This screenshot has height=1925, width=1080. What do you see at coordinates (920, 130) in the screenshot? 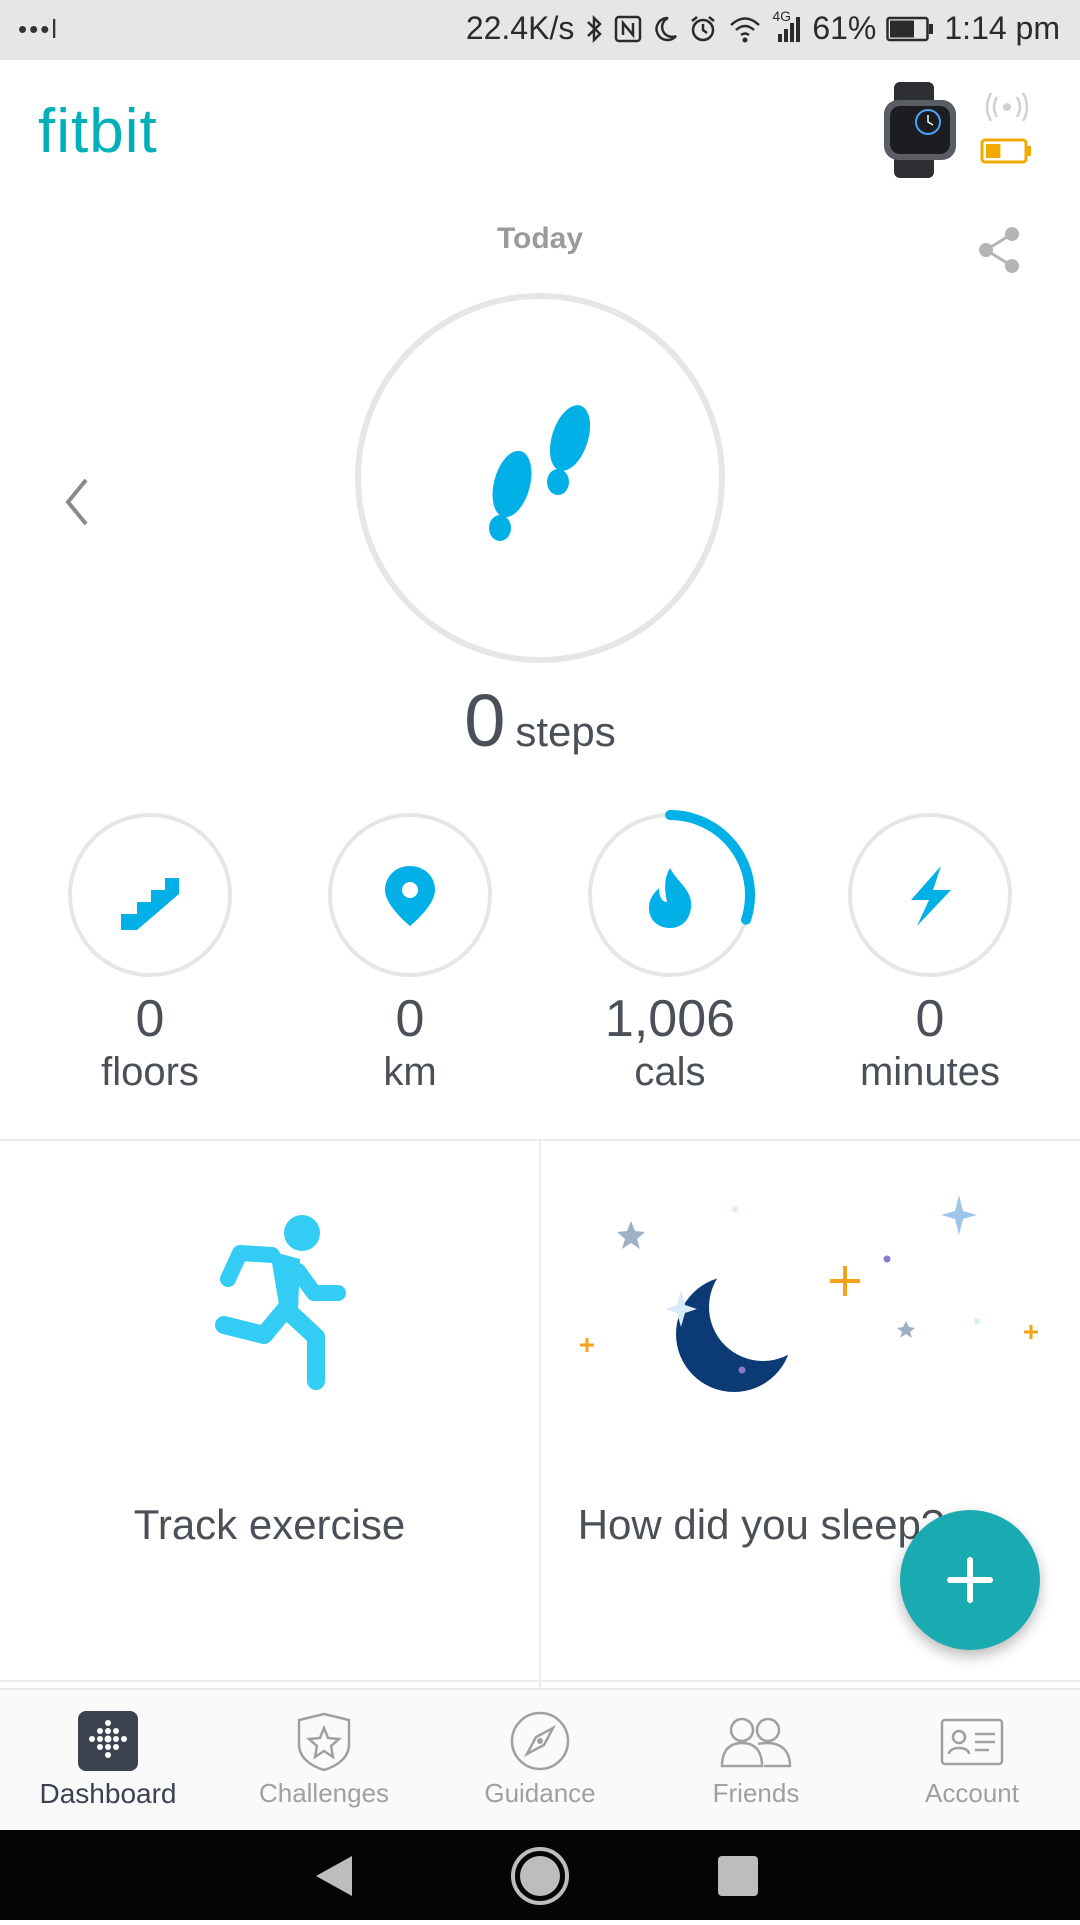
I see `device-watch-image` at bounding box center [920, 130].